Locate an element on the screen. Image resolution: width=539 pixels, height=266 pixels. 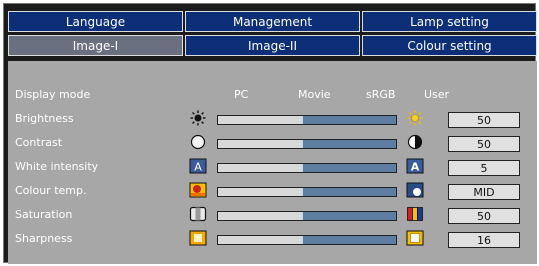
tab-image-ii: Image-II is located at coordinates (272, 45).